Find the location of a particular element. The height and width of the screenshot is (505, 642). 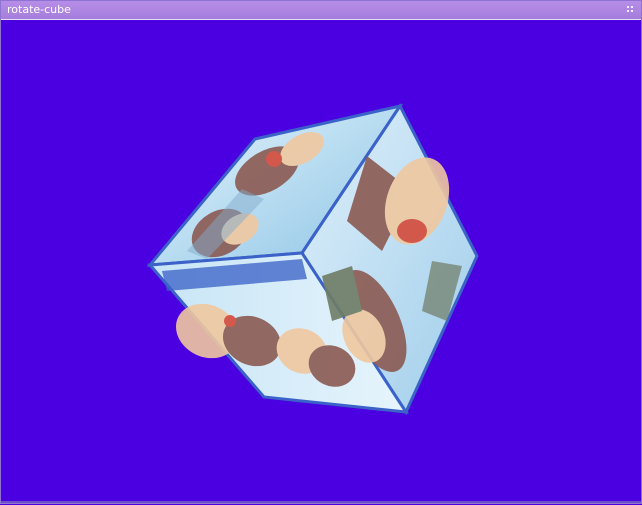

grip-icon is located at coordinates (631, 10).